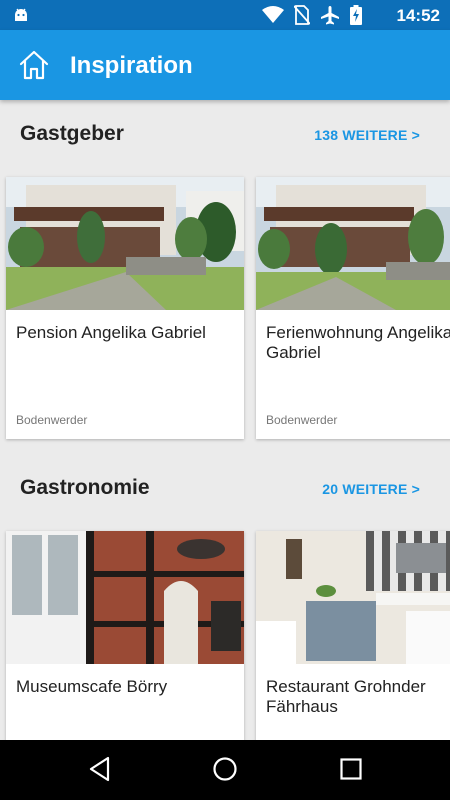 Image resolution: width=450 pixels, height=800 pixels. What do you see at coordinates (225, 15) in the screenshot?
I see `status-bar: 14:52` at bounding box center [225, 15].